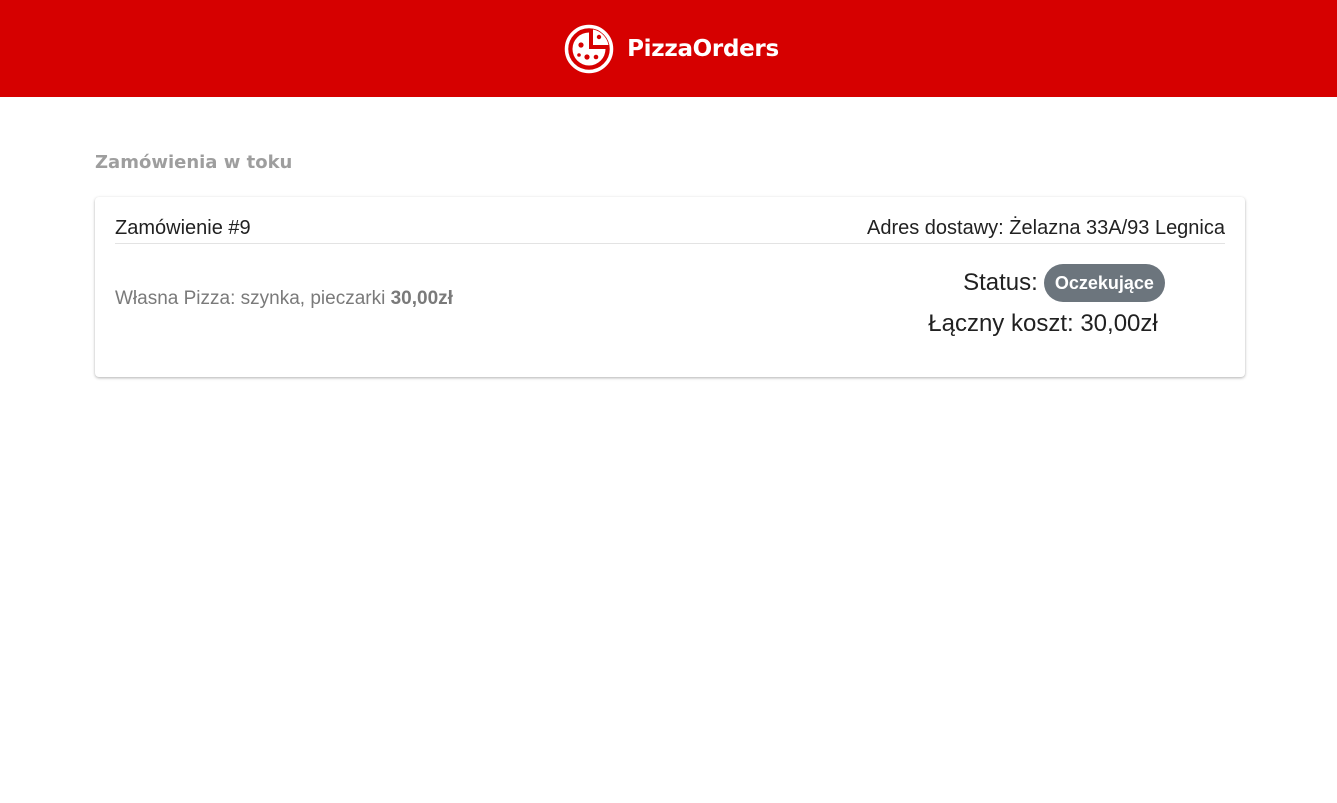 The width and height of the screenshot is (1337, 803). Describe the element at coordinates (183, 228) in the screenshot. I see `order-number: Zamówienie #9` at that location.